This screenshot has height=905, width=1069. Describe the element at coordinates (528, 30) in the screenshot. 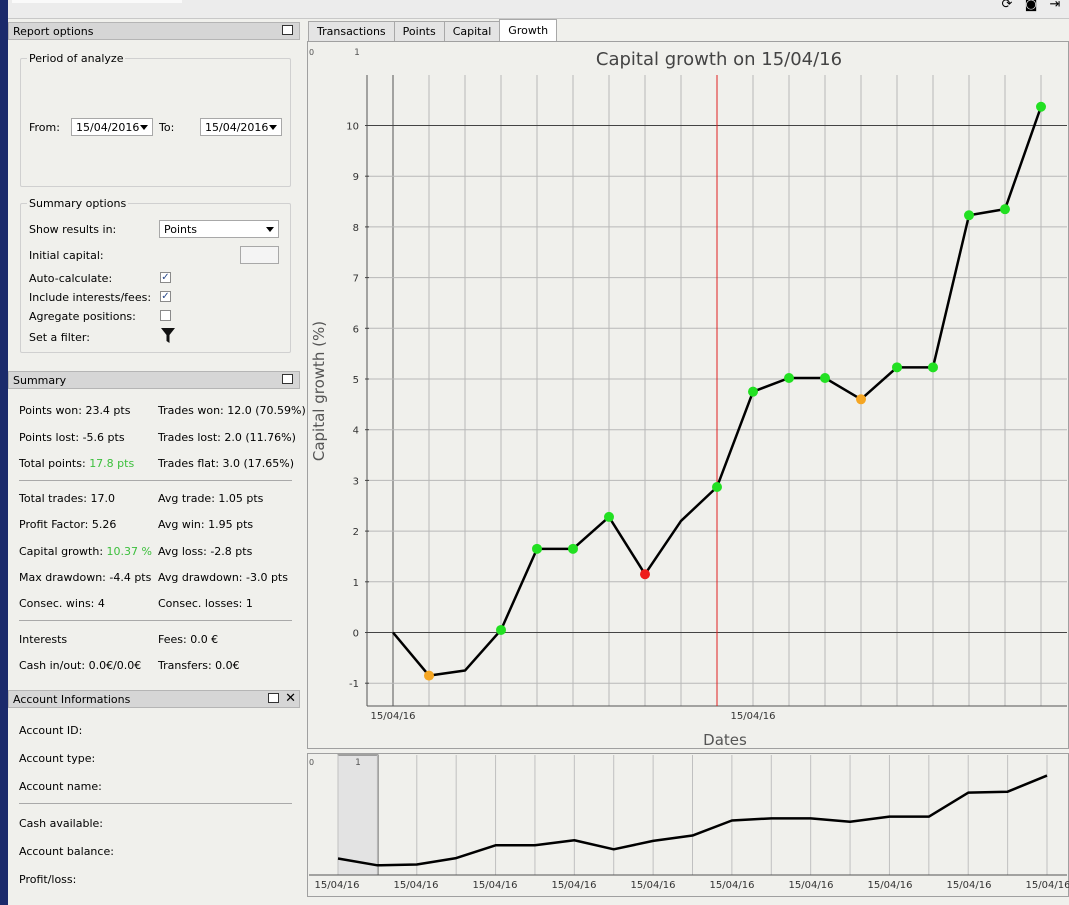

I see `tab-growth: Growth` at that location.